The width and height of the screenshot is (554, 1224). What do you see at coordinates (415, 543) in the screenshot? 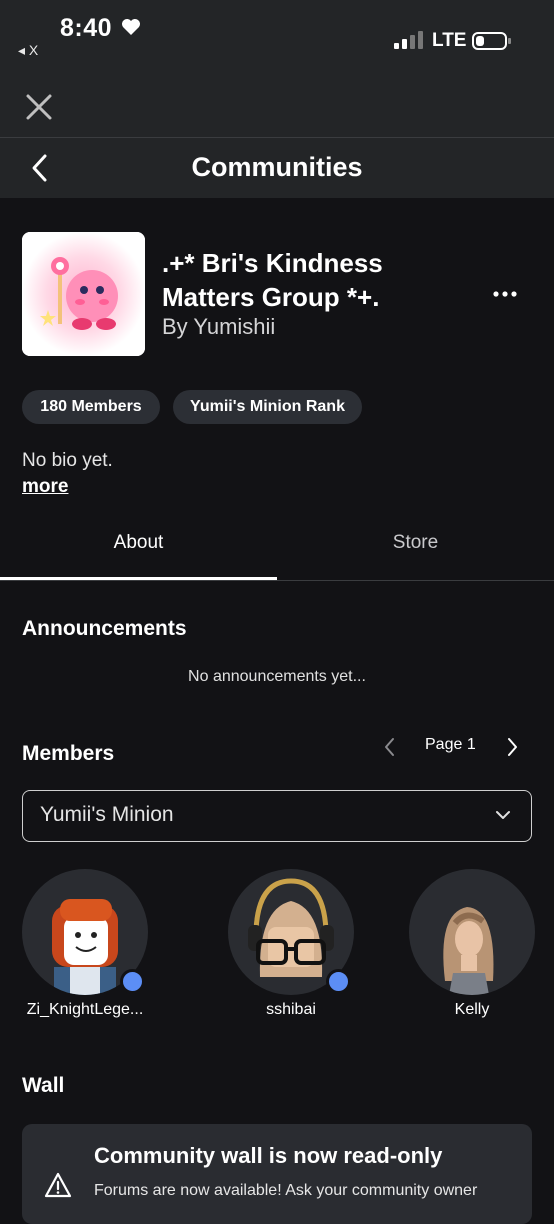
I see `tab-store: Store` at bounding box center [415, 543].